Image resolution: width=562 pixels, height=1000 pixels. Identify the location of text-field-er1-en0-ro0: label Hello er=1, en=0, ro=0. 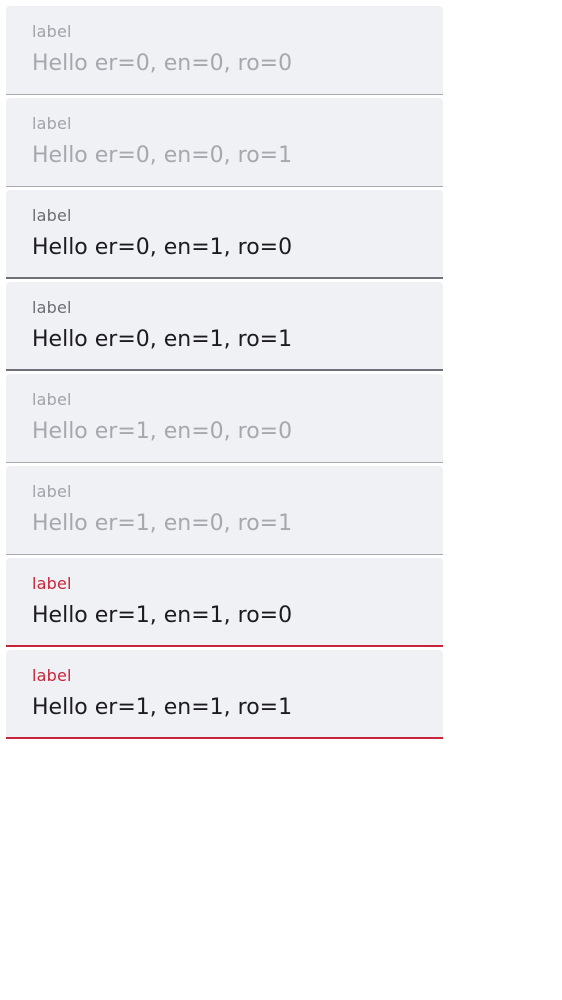
(224, 418).